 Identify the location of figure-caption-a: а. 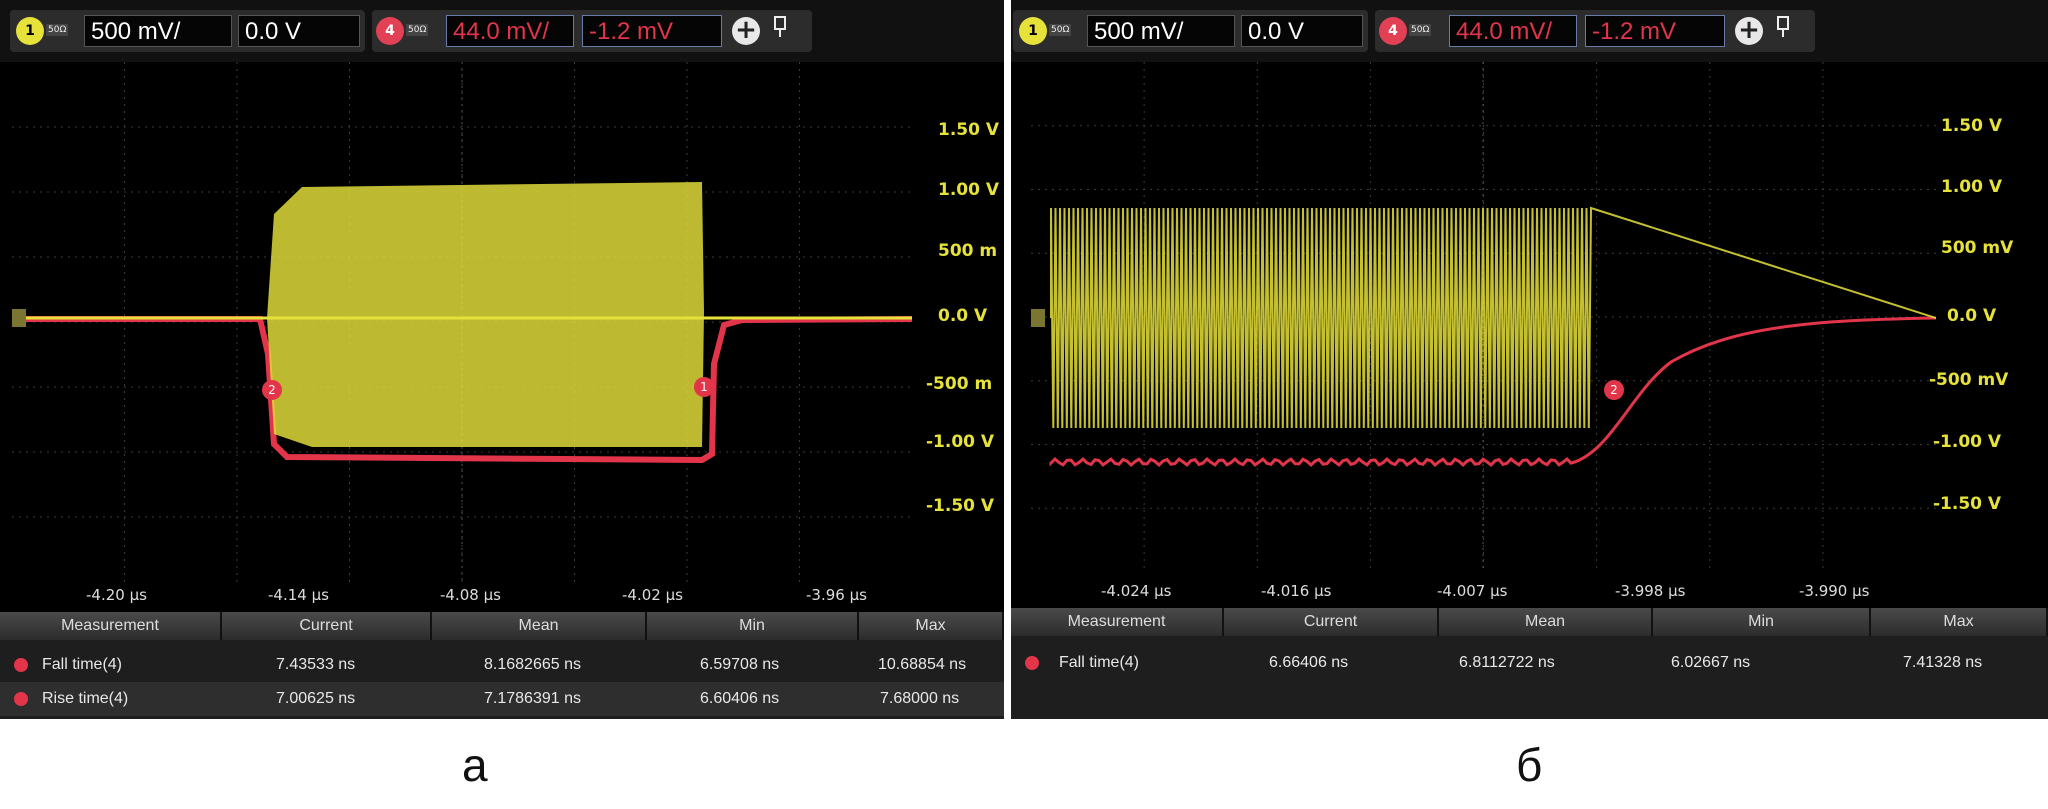
(475, 765).